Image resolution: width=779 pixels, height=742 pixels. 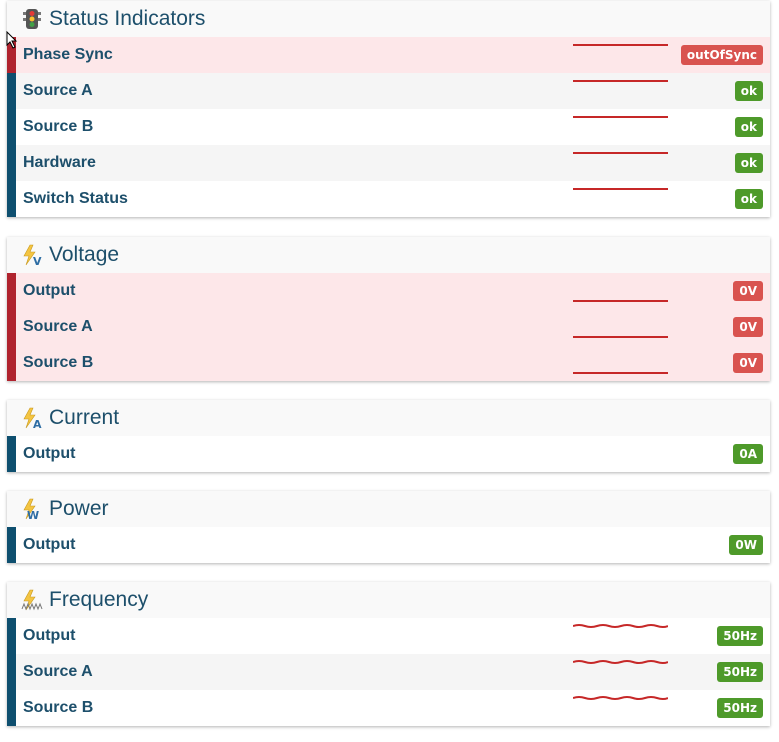 I want to click on current-panel: A Current Output 0A, so click(x=388, y=436).